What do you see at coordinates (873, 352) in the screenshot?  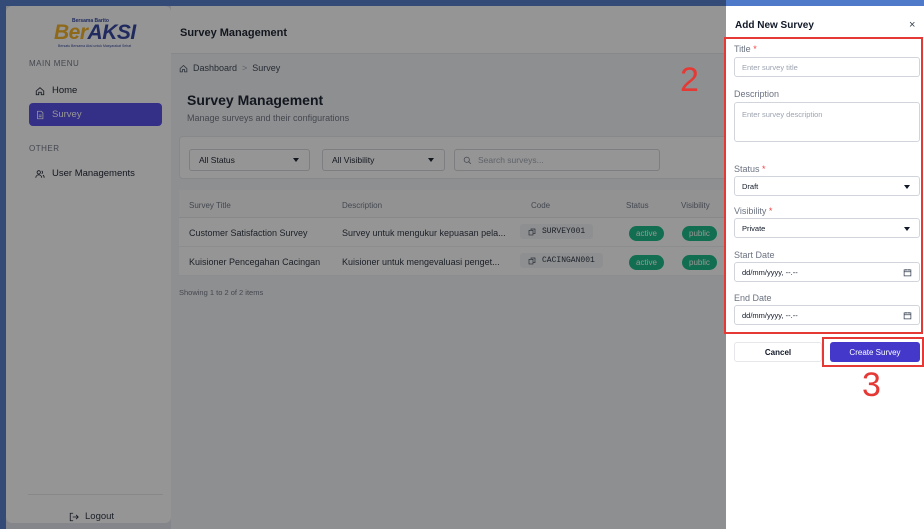 I see `button-highlight-box` at bounding box center [873, 352].